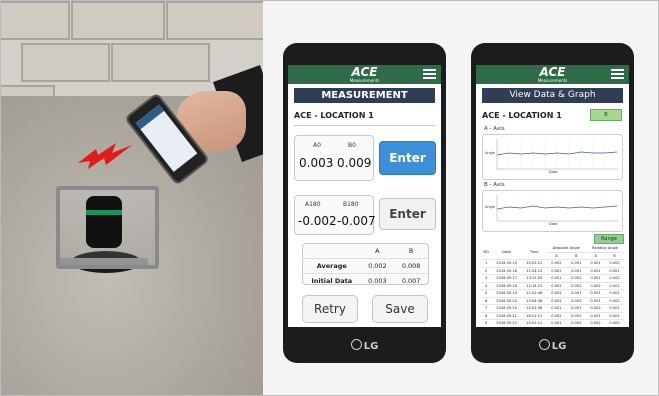 Image resolution: width=659 pixels, height=396 pixels. What do you see at coordinates (490, 153) in the screenshot?
I see `y-axis-label: Angle` at bounding box center [490, 153].